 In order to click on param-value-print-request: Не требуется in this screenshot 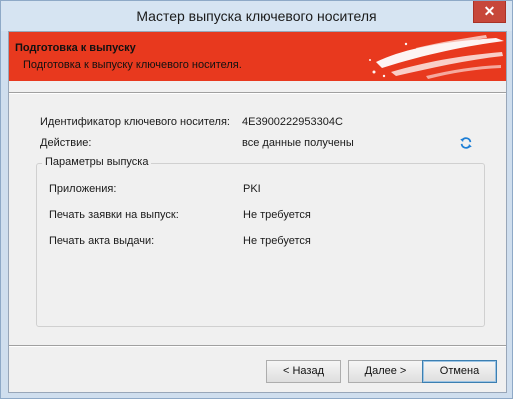, I will do `click(277, 215)`.